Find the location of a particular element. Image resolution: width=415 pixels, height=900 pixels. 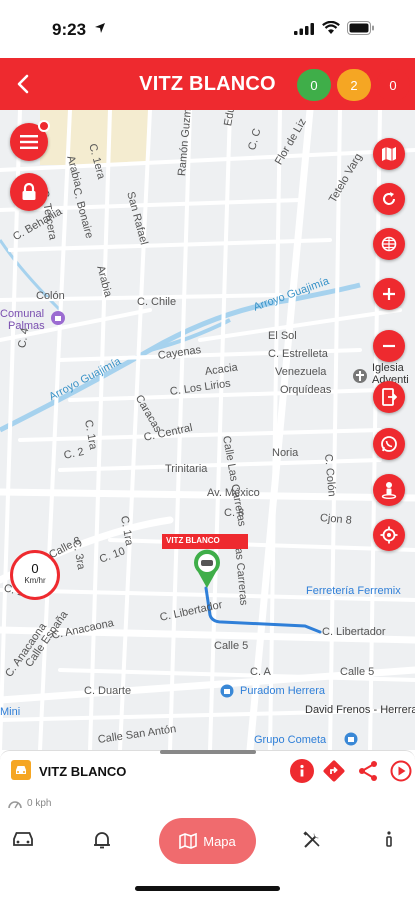

street-label: C. Estrelleta is located at coordinates (298, 354).